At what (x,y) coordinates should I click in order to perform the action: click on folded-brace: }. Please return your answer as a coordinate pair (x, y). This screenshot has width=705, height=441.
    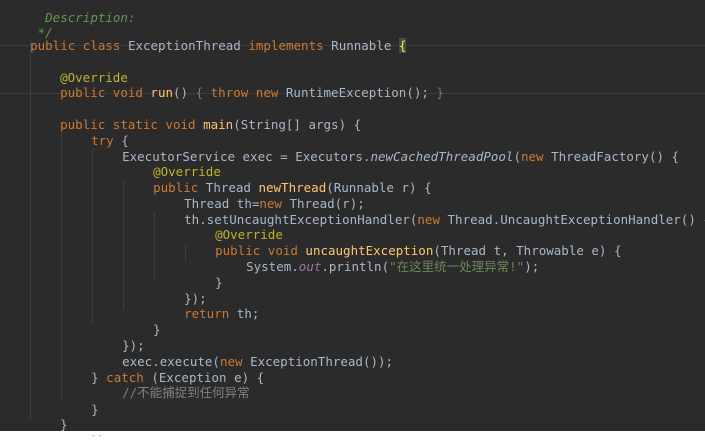
    Looking at the image, I should click on (440, 92).